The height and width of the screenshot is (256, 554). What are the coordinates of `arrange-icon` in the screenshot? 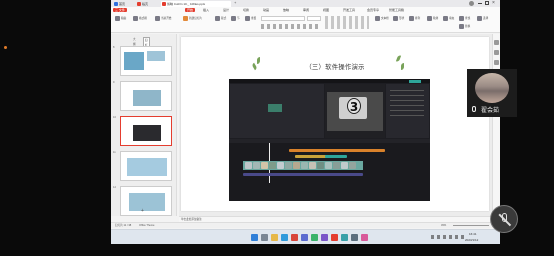 It's located at (411, 18).